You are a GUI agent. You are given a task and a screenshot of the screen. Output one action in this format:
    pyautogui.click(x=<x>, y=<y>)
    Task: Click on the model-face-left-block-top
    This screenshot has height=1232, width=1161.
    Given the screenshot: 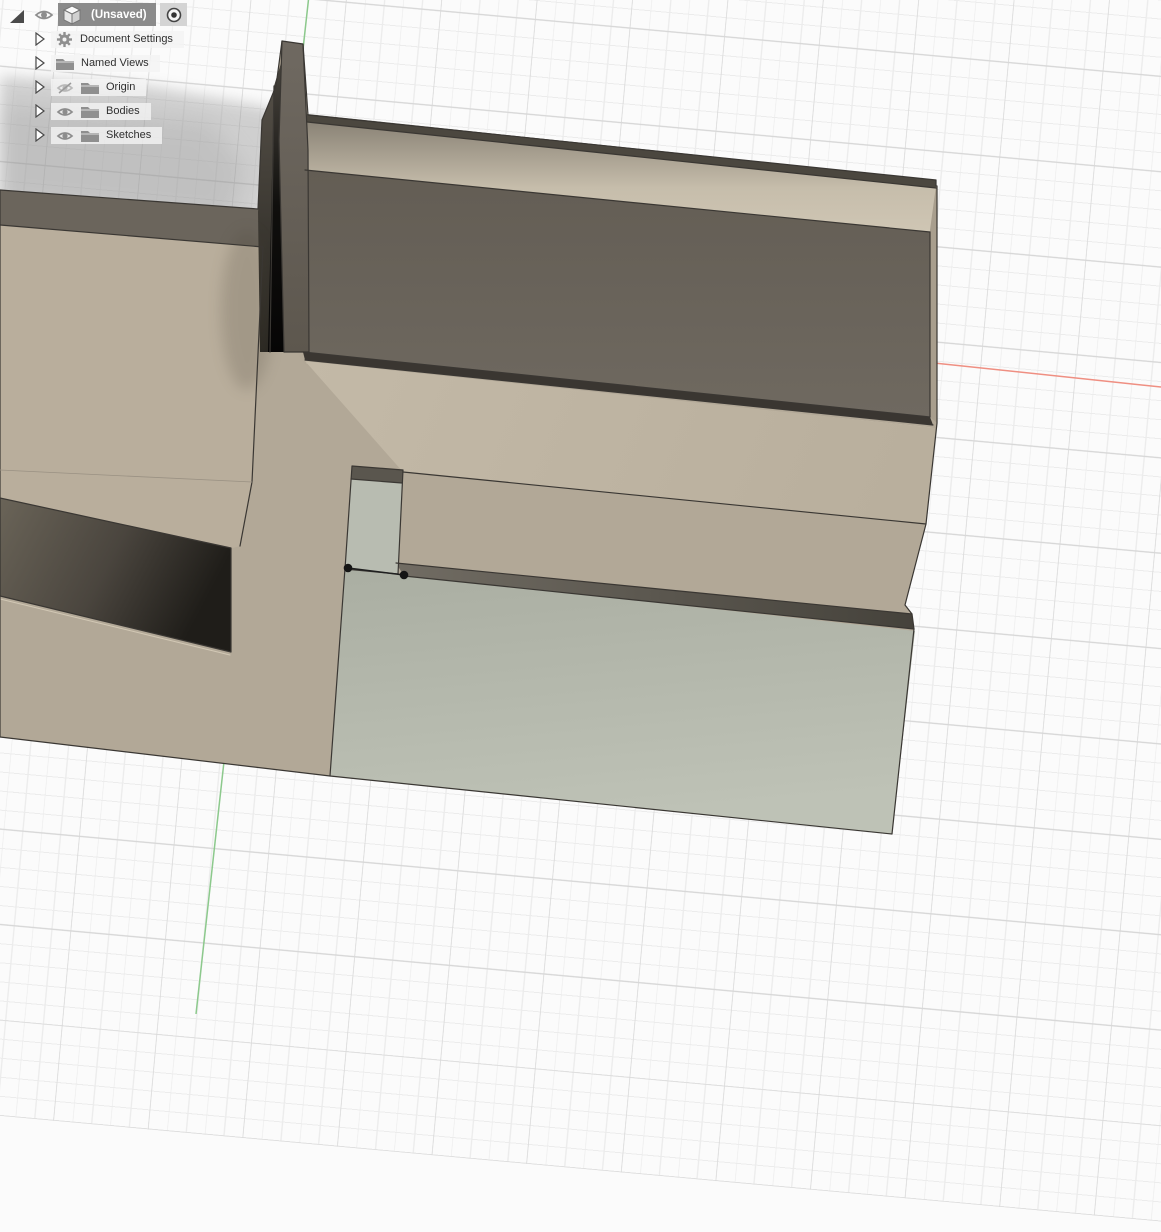 What is the action you would take?
    pyautogui.click(x=131, y=386)
    